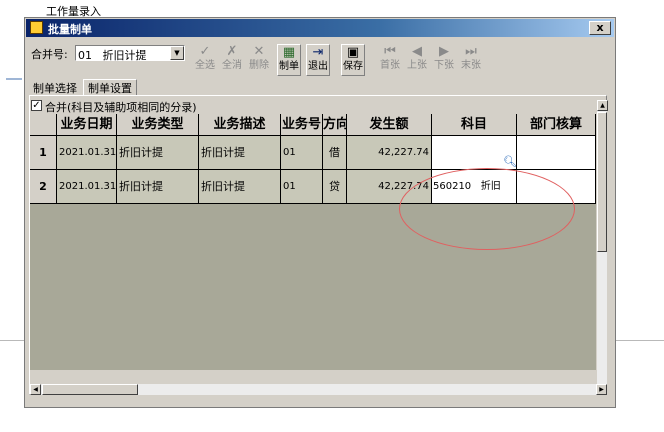 The image size is (664, 432). Describe the element at coordinates (36, 27) in the screenshot. I see `app-icon` at that location.